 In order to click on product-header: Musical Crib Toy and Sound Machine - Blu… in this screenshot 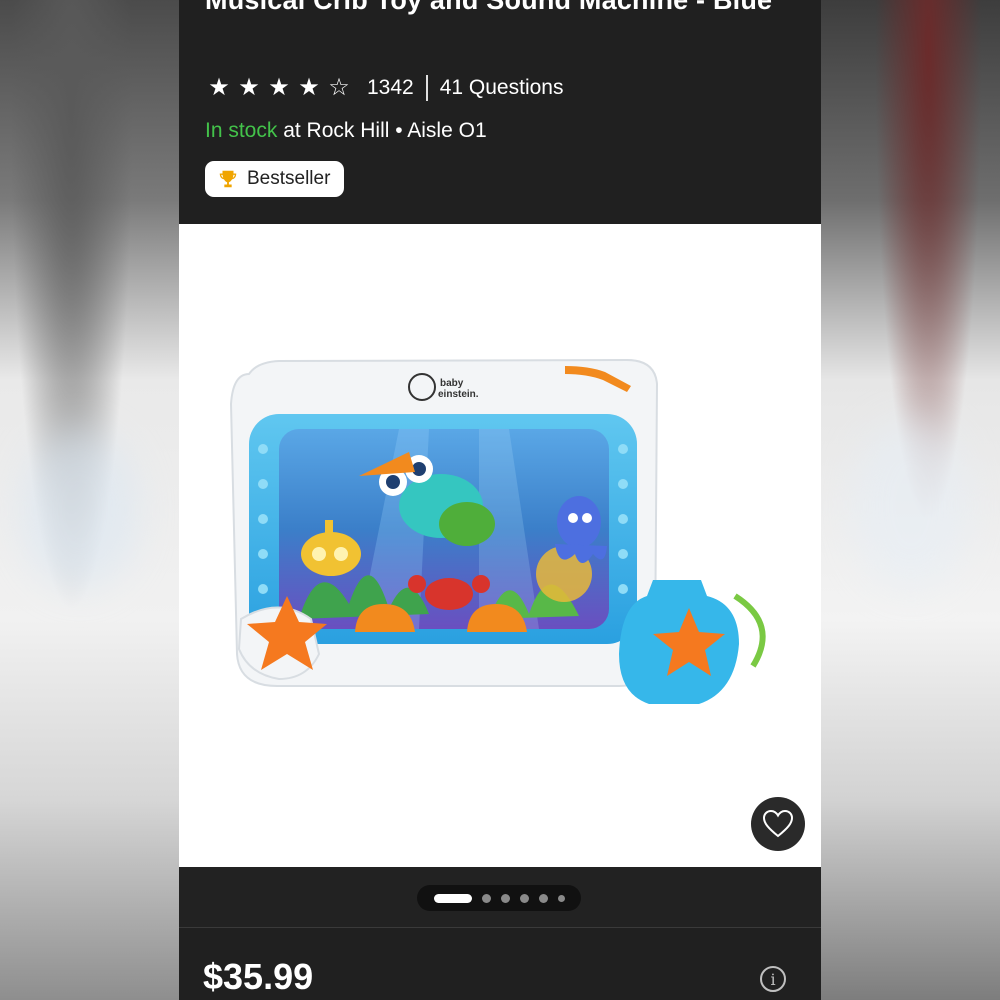, I will do `click(500, 112)`.